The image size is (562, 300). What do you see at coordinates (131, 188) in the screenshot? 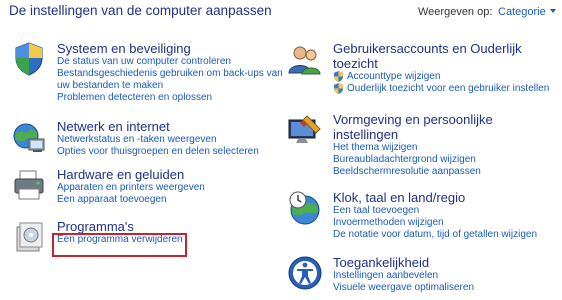
I see `link-devices-printers: Apparaten en printers weergeven` at bounding box center [131, 188].